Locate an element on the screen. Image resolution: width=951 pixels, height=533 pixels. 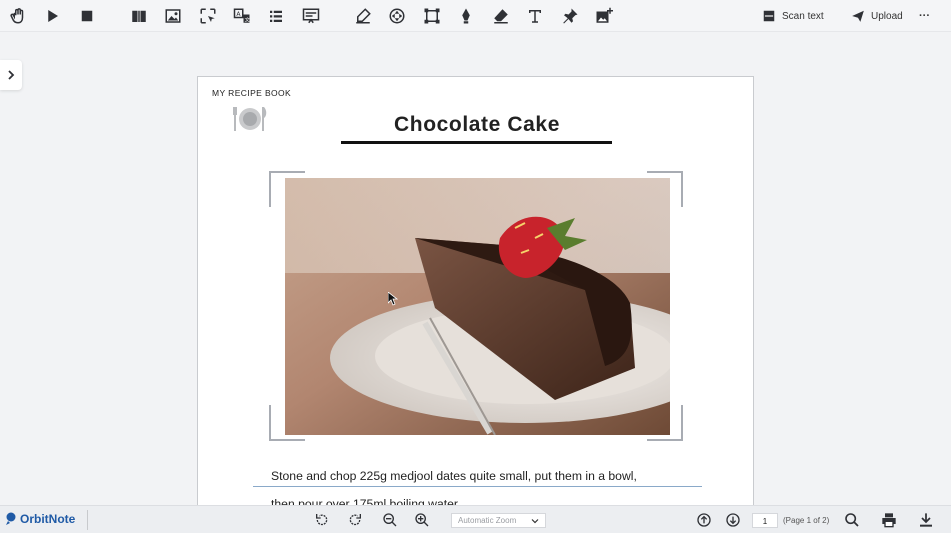
scan-icon is located at coordinates (769, 16).